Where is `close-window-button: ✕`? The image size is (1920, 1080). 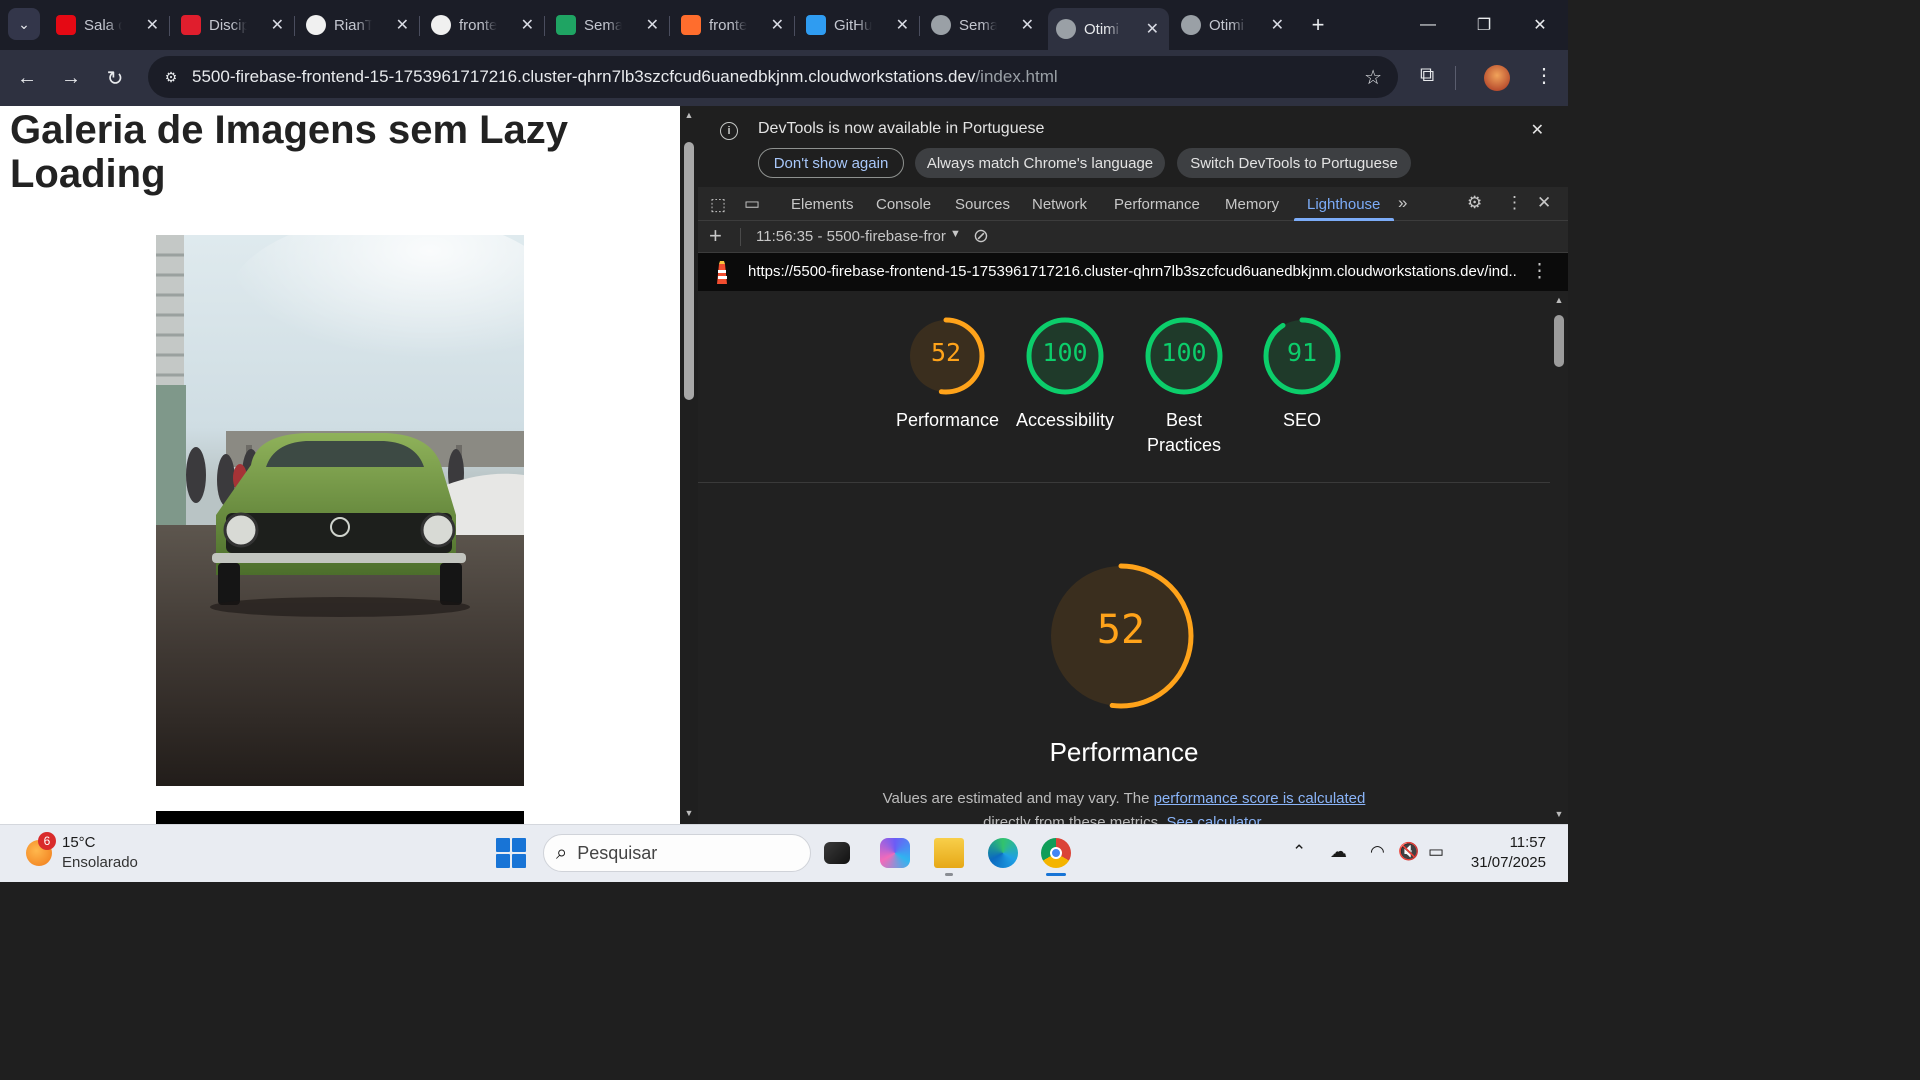 close-window-button: ✕ is located at coordinates (1540, 25).